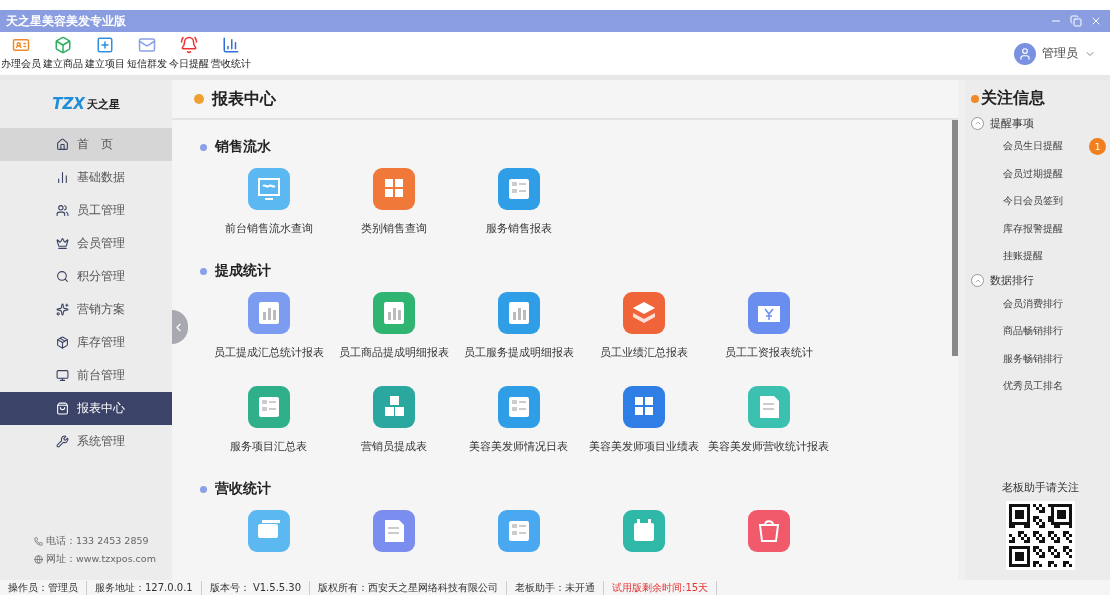 The image size is (1110, 595). Describe the element at coordinates (556, 587) in the screenshot. I see `status-text: 老板助手：未开通` at that location.